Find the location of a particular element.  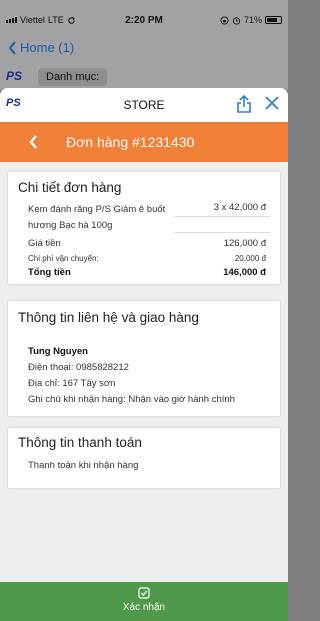

total-label: Tổng tiền is located at coordinates (49, 272).